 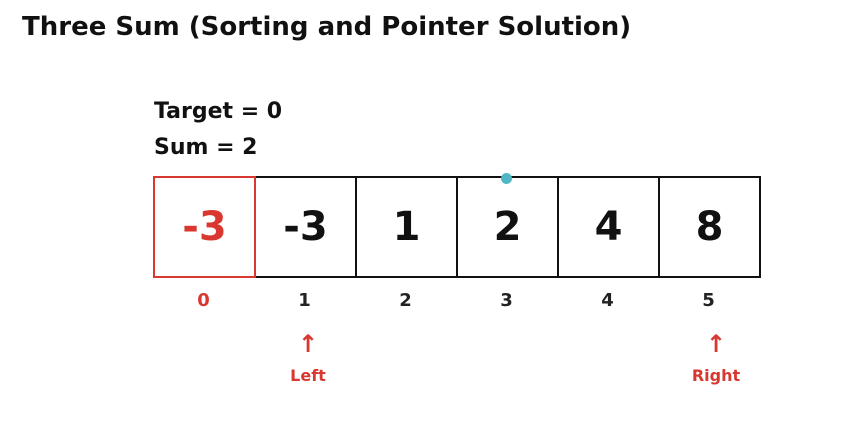 I want to click on cursor-dot, so click(x=506, y=178).